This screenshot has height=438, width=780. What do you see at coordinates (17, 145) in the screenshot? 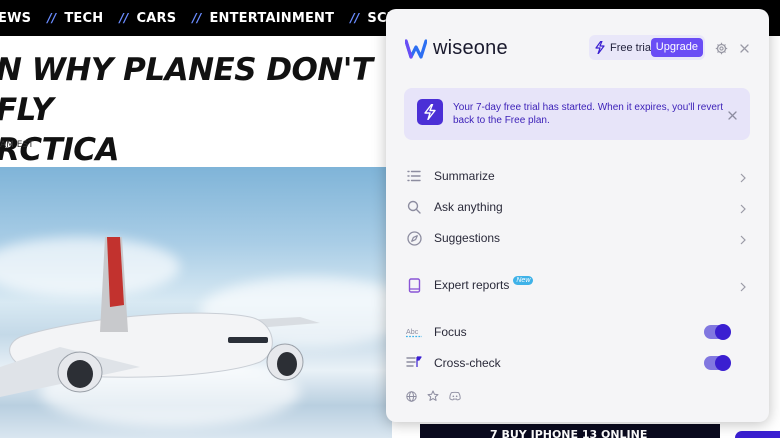
I see `article-byline: AM EST` at bounding box center [17, 145].